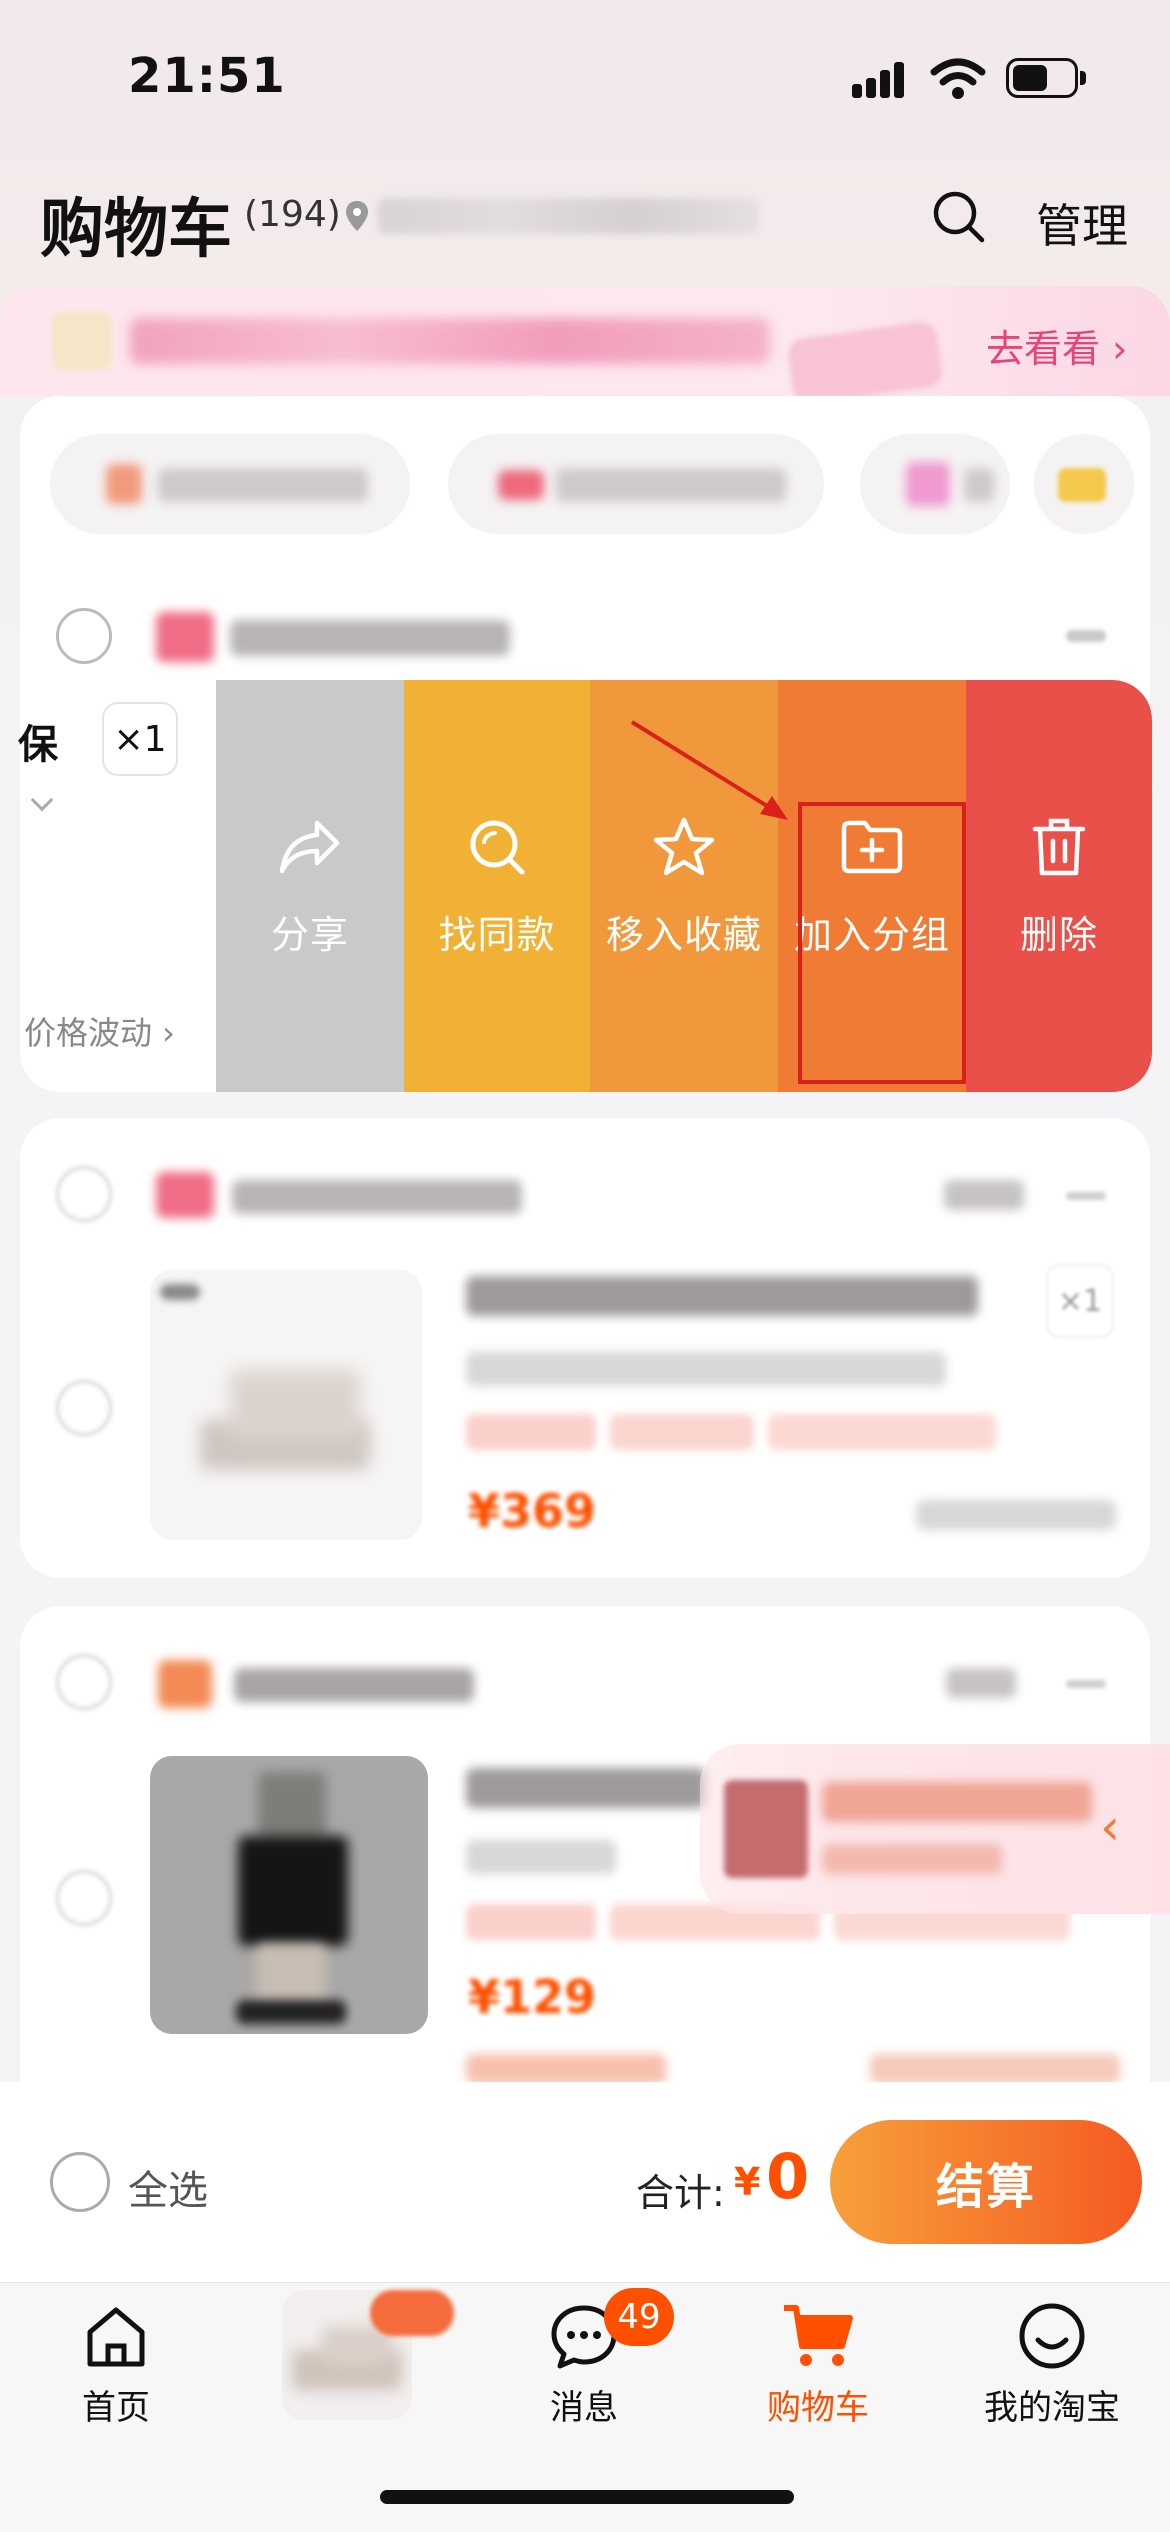 The height and width of the screenshot is (2532, 1170). I want to click on profile-icon, so click(1052, 2336).